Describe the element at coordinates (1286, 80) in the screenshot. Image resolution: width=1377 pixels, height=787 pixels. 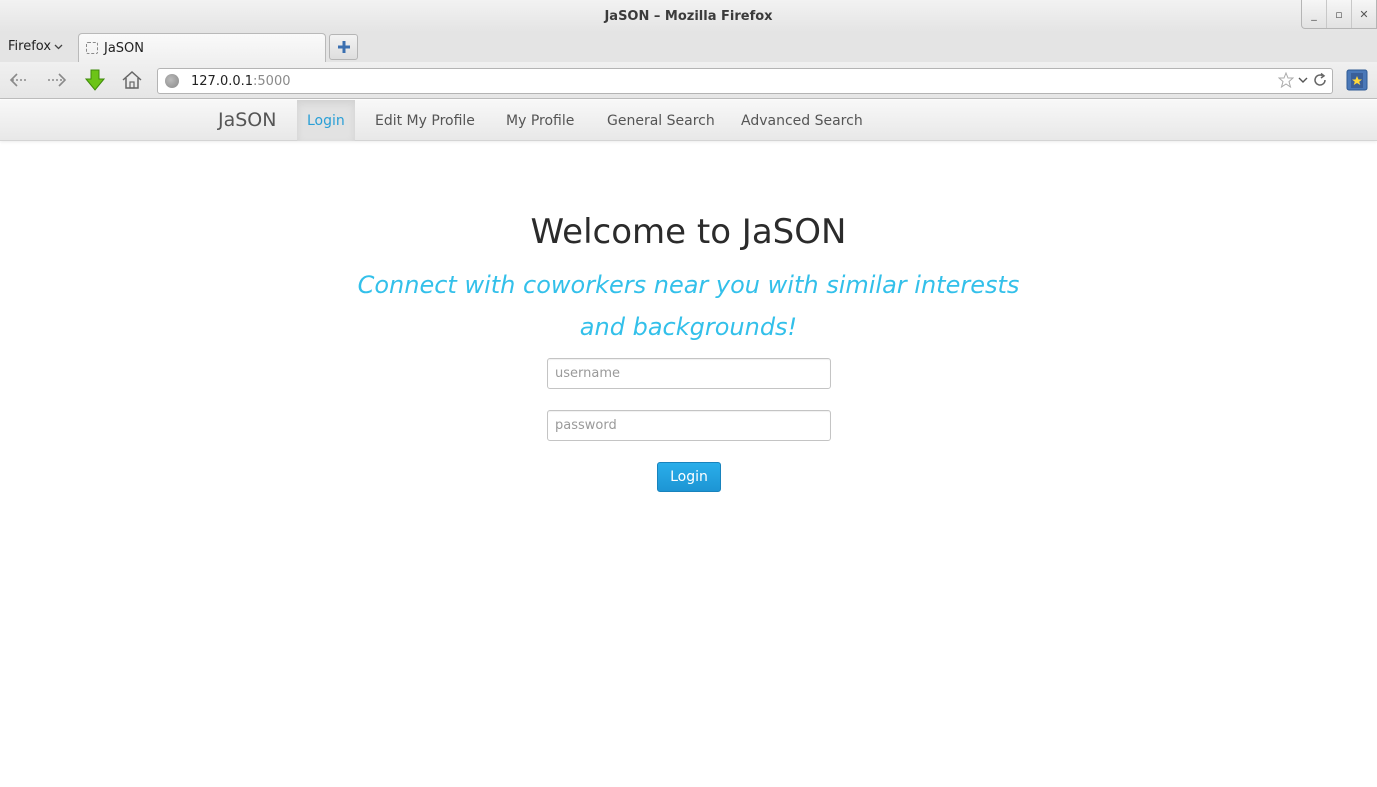
I see `bookmark-star-icon` at that location.